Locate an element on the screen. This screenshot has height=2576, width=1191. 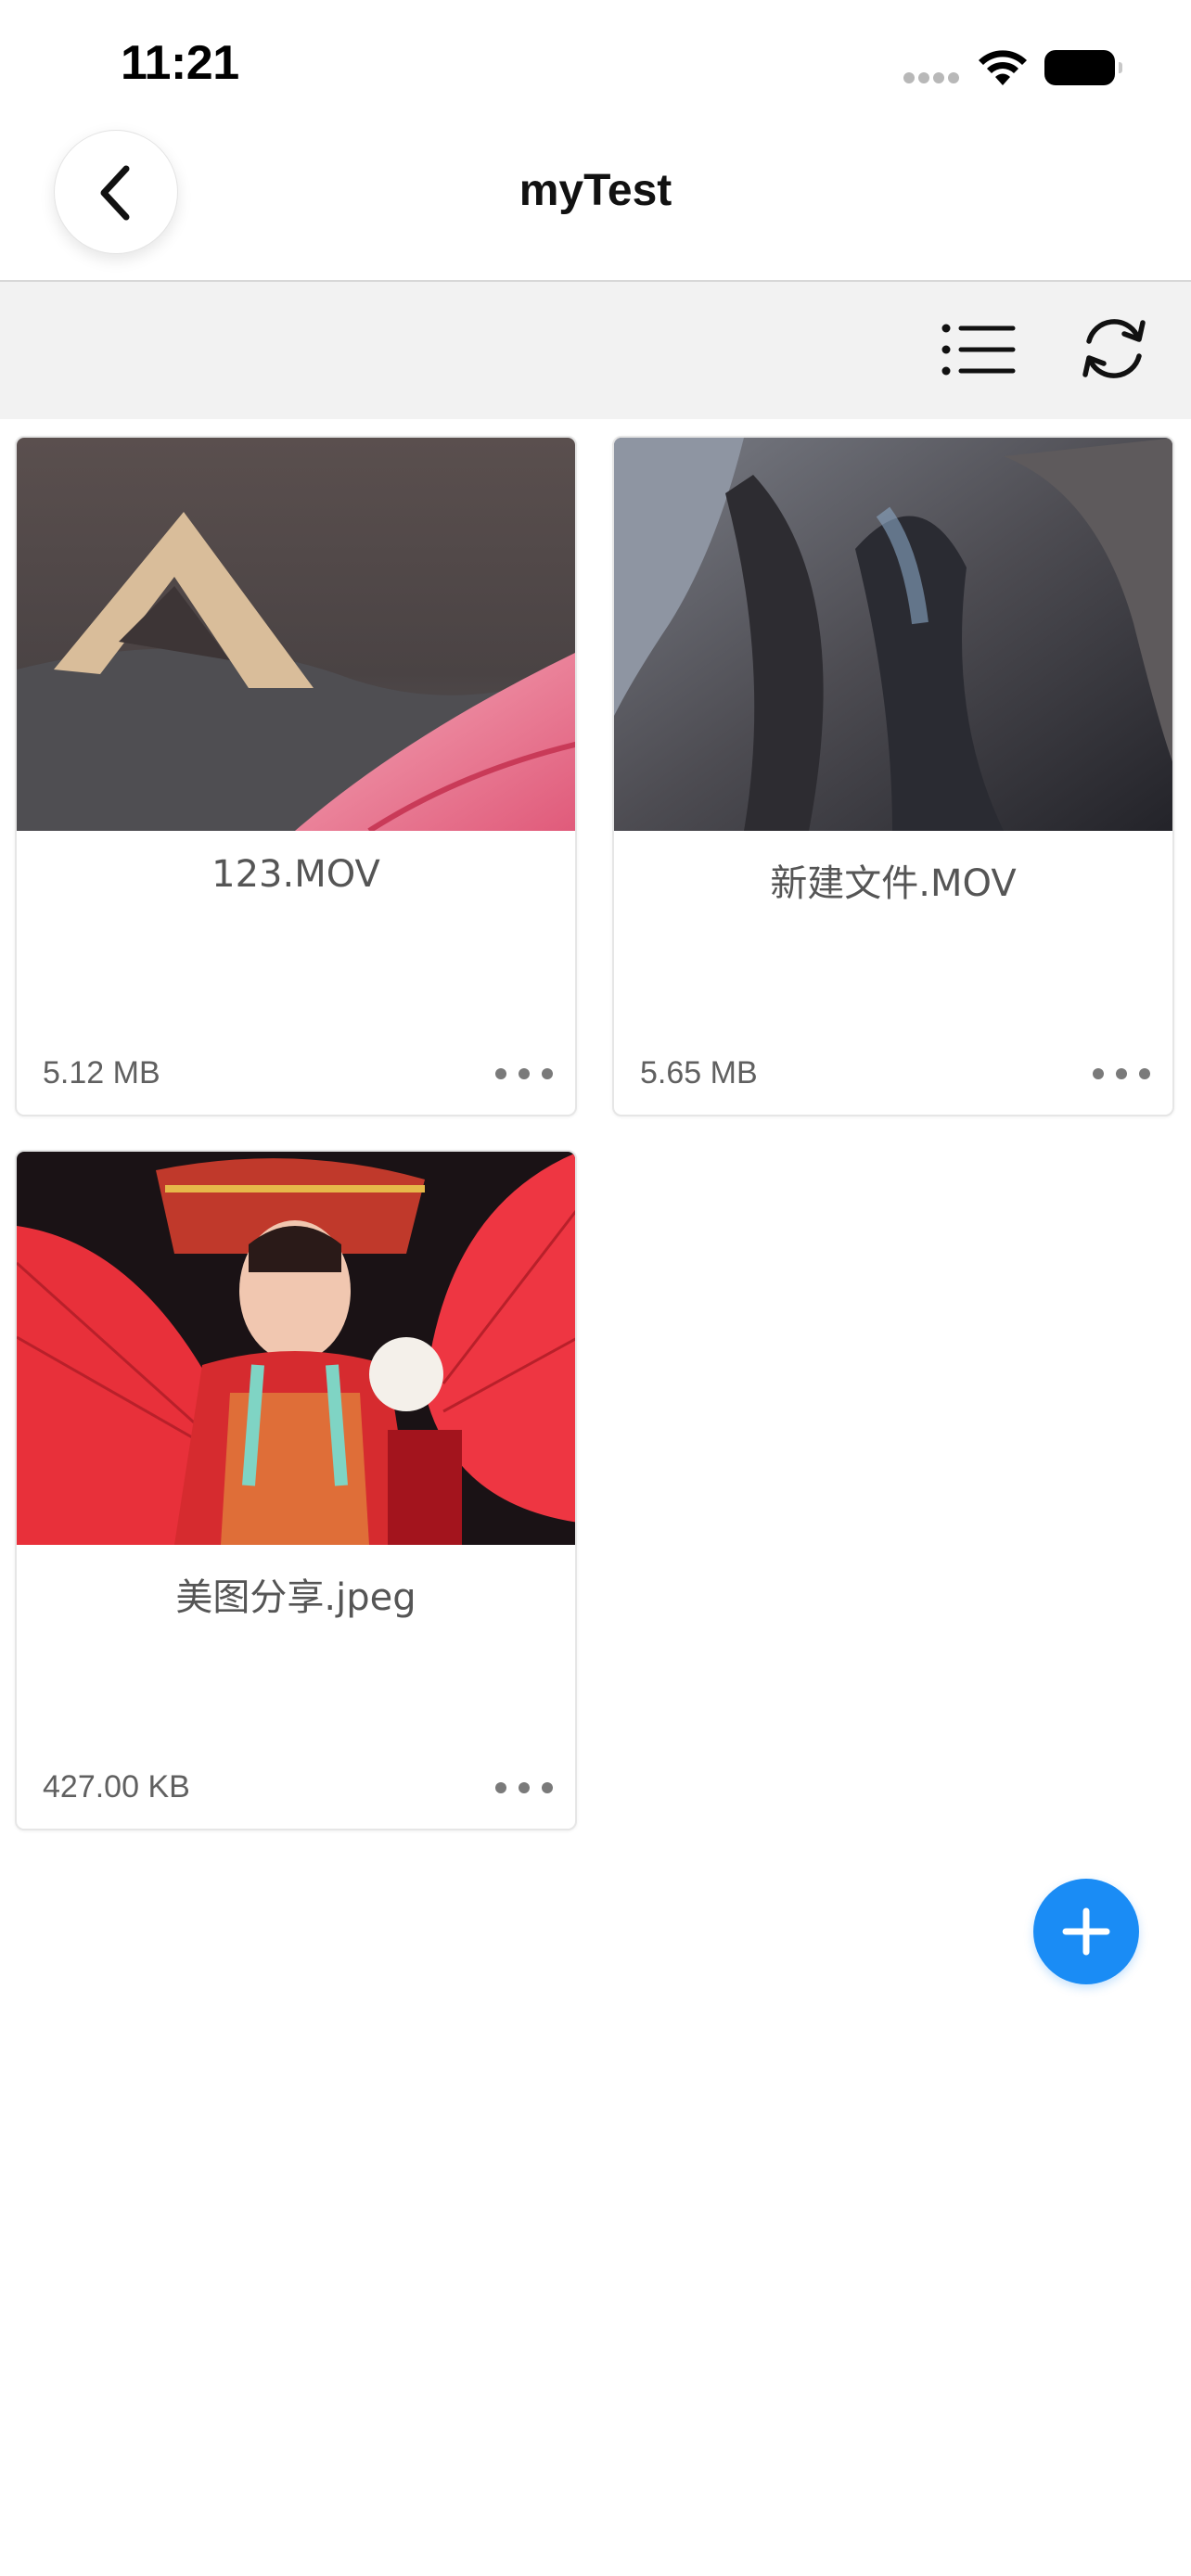
file-name: 新建文件.MOV is located at coordinates (894, 883).